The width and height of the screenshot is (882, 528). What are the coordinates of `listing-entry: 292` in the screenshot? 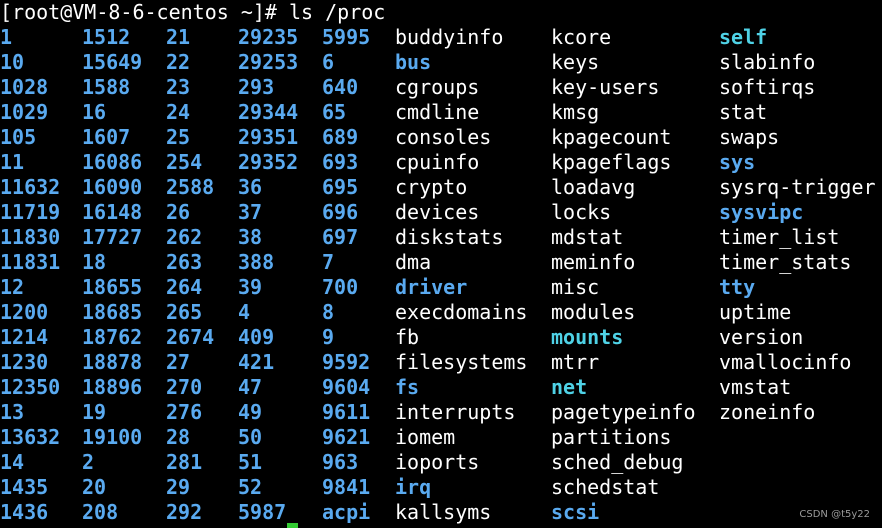 It's located at (184, 512).